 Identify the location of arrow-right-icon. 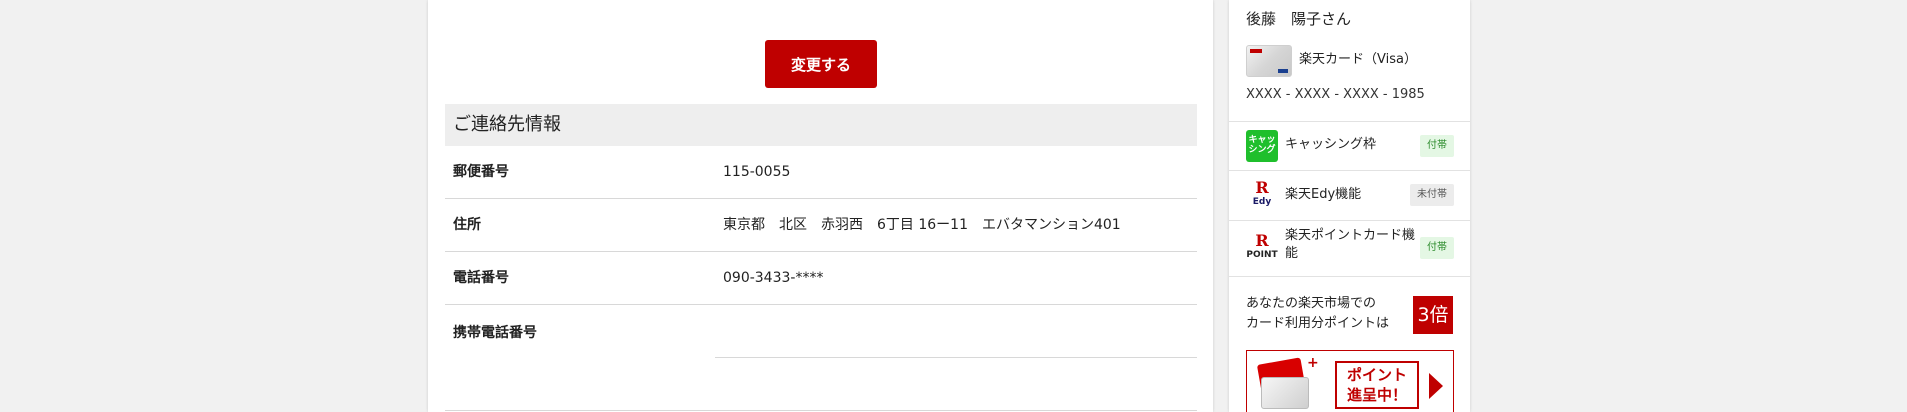
(1436, 386).